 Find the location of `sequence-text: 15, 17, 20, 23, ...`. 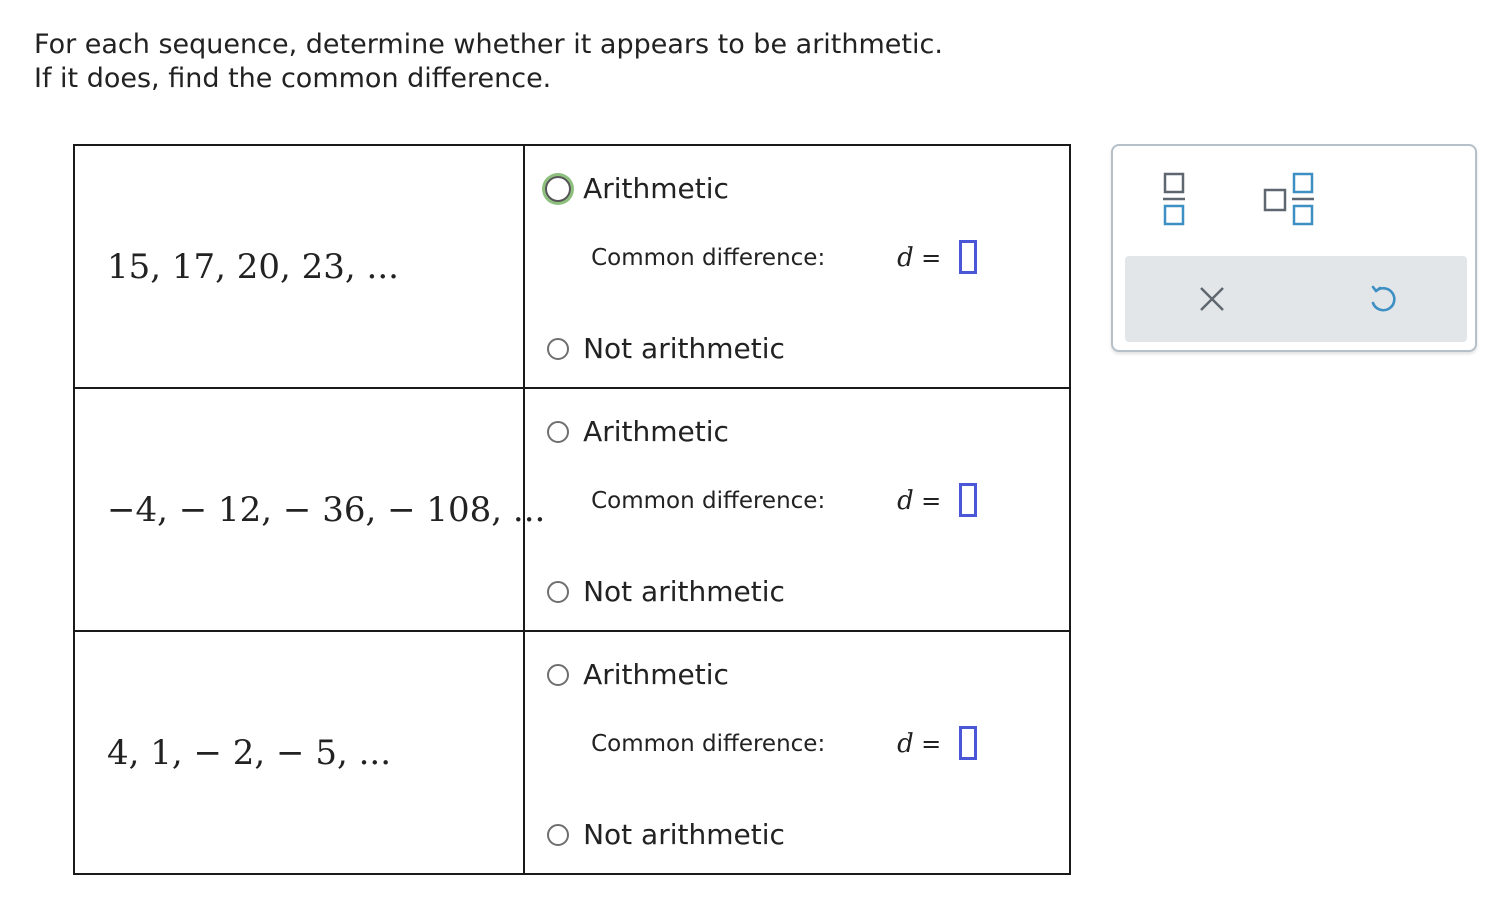

sequence-text: 15, 17, 20, 23, ... is located at coordinates (253, 266).